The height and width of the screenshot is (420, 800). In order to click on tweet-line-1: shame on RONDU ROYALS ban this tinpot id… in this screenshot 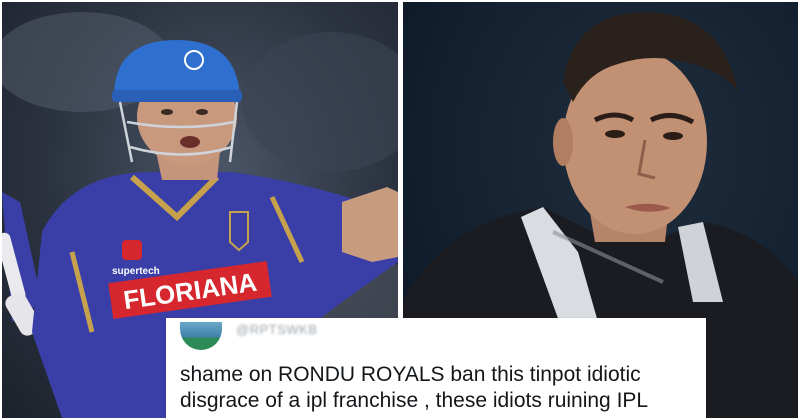, I will do `click(410, 374)`.